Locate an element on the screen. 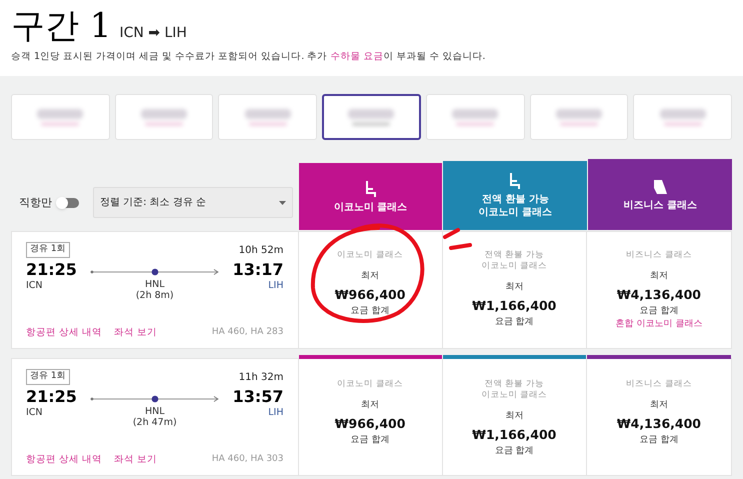 The image size is (743, 479). fare-cell: 비즈니스 클래스 최저 ₩4,136,400 요금 합계 is located at coordinates (658, 417).